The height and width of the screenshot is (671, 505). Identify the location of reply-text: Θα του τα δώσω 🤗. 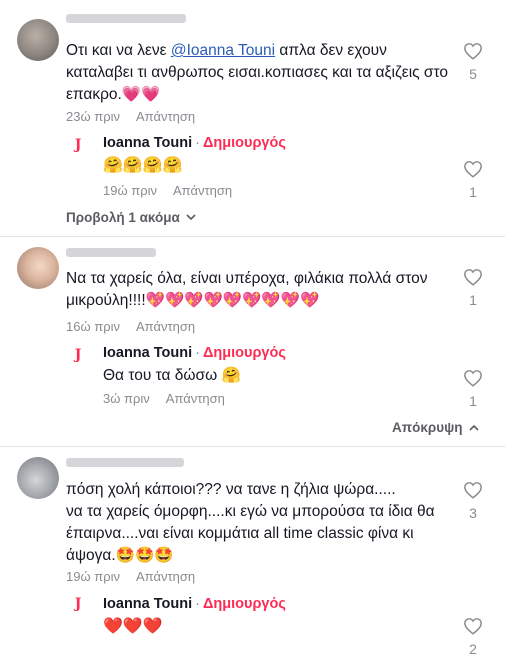
(172, 375).